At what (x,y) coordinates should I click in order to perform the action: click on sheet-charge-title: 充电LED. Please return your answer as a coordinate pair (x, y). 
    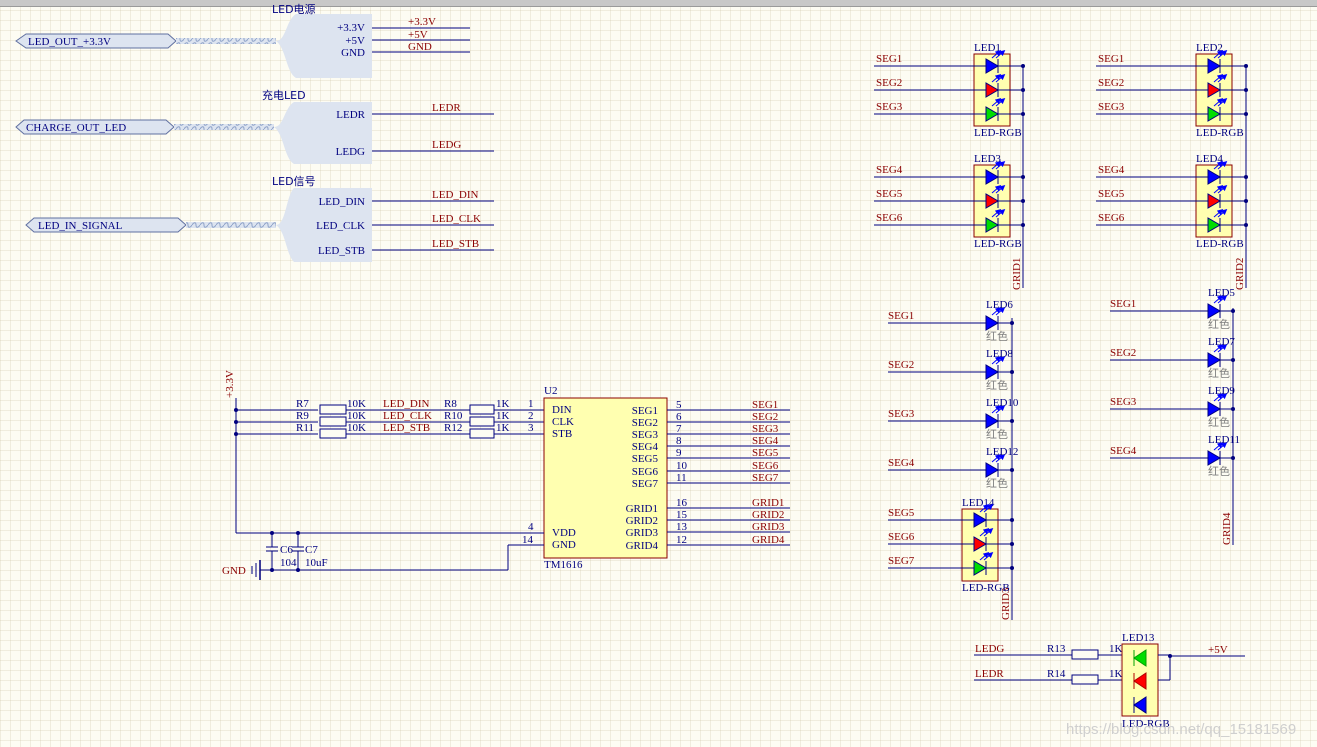
    Looking at the image, I should click on (284, 95).